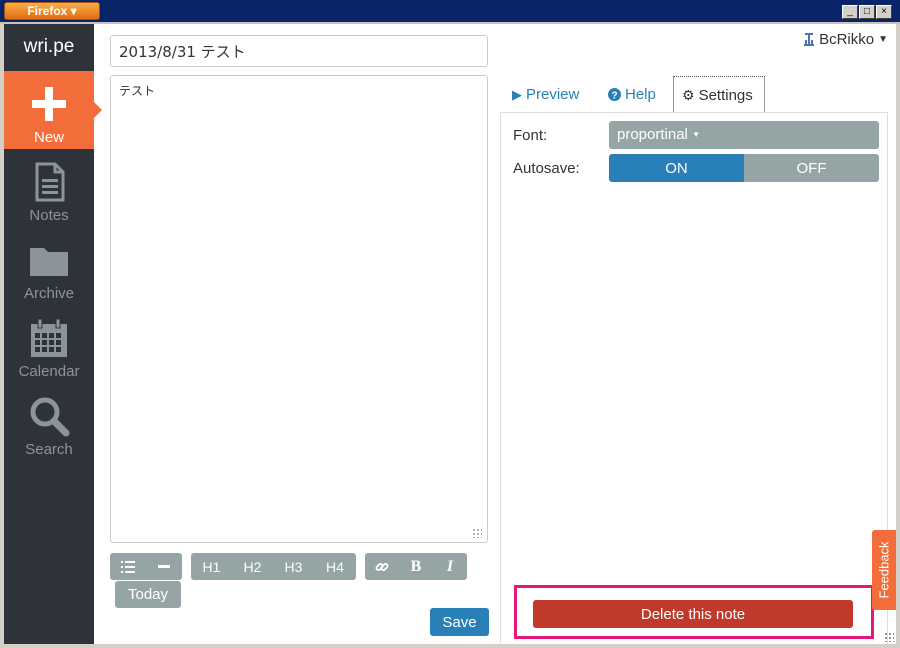 The height and width of the screenshot is (648, 900). What do you see at coordinates (688, 94) in the screenshot?
I see `gear-icon: ⚙` at bounding box center [688, 94].